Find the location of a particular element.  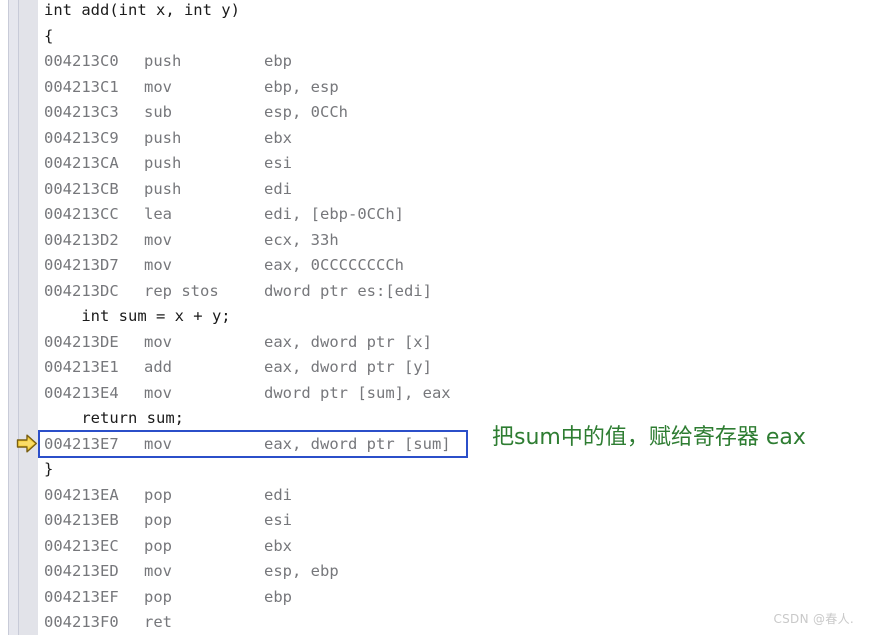

assembly-line: 004213CB push edi is located at coordinates (455, 190).